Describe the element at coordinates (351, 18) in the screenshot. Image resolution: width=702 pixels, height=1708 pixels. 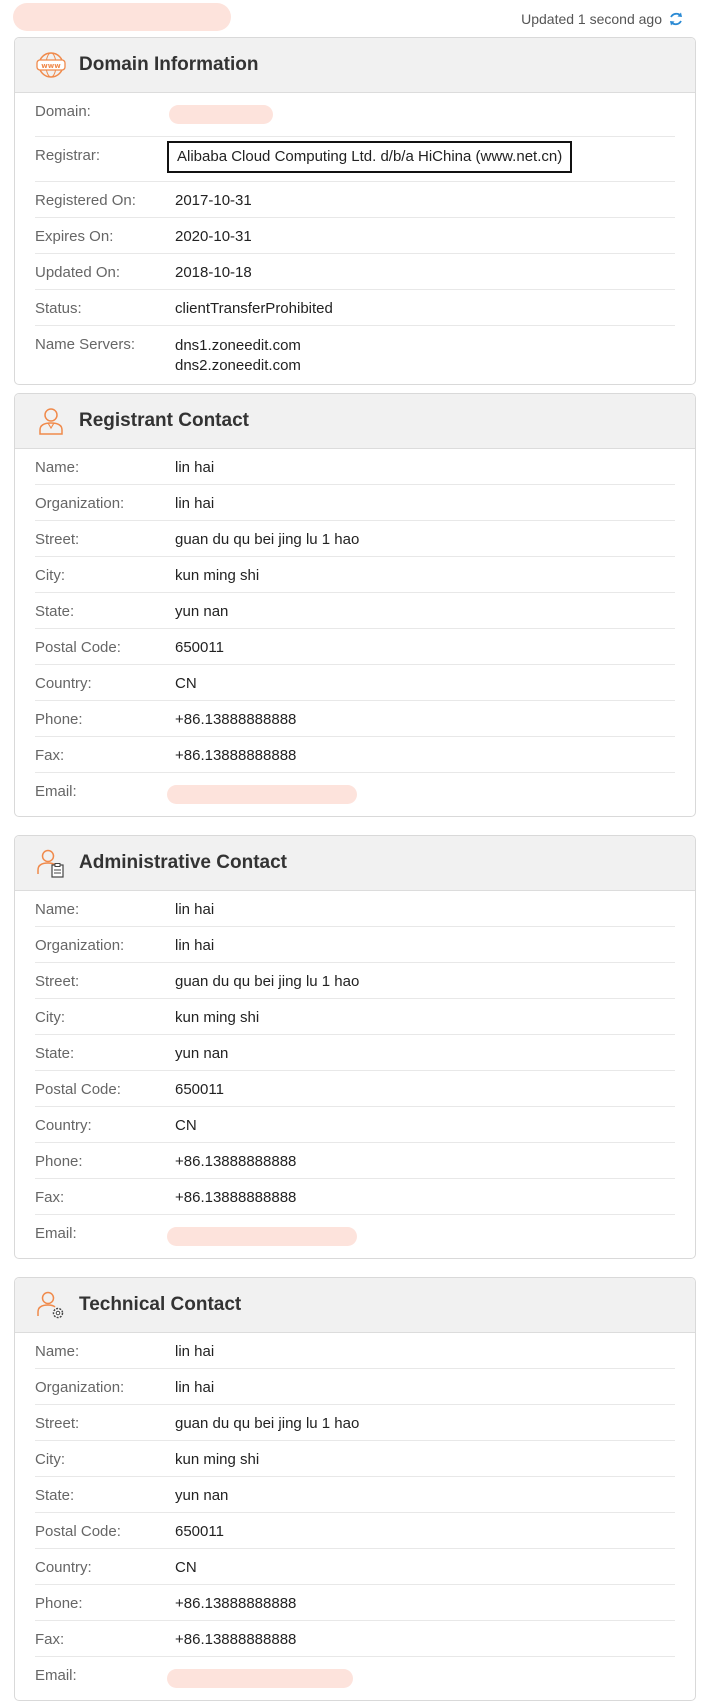
I see `top-bar: Updated 1 second ago` at that location.